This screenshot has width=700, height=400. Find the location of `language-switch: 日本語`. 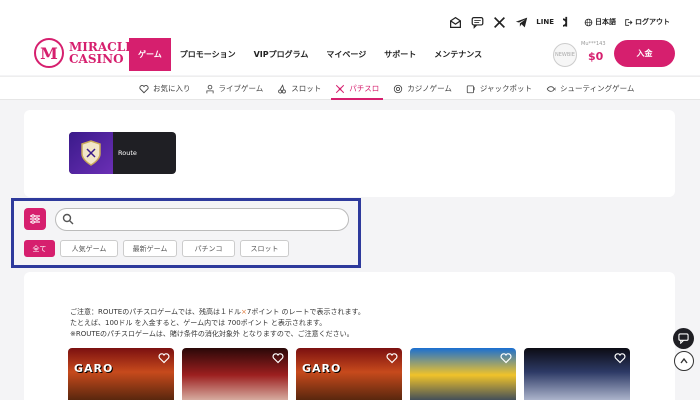

language-switch: 日本語 is located at coordinates (600, 22).